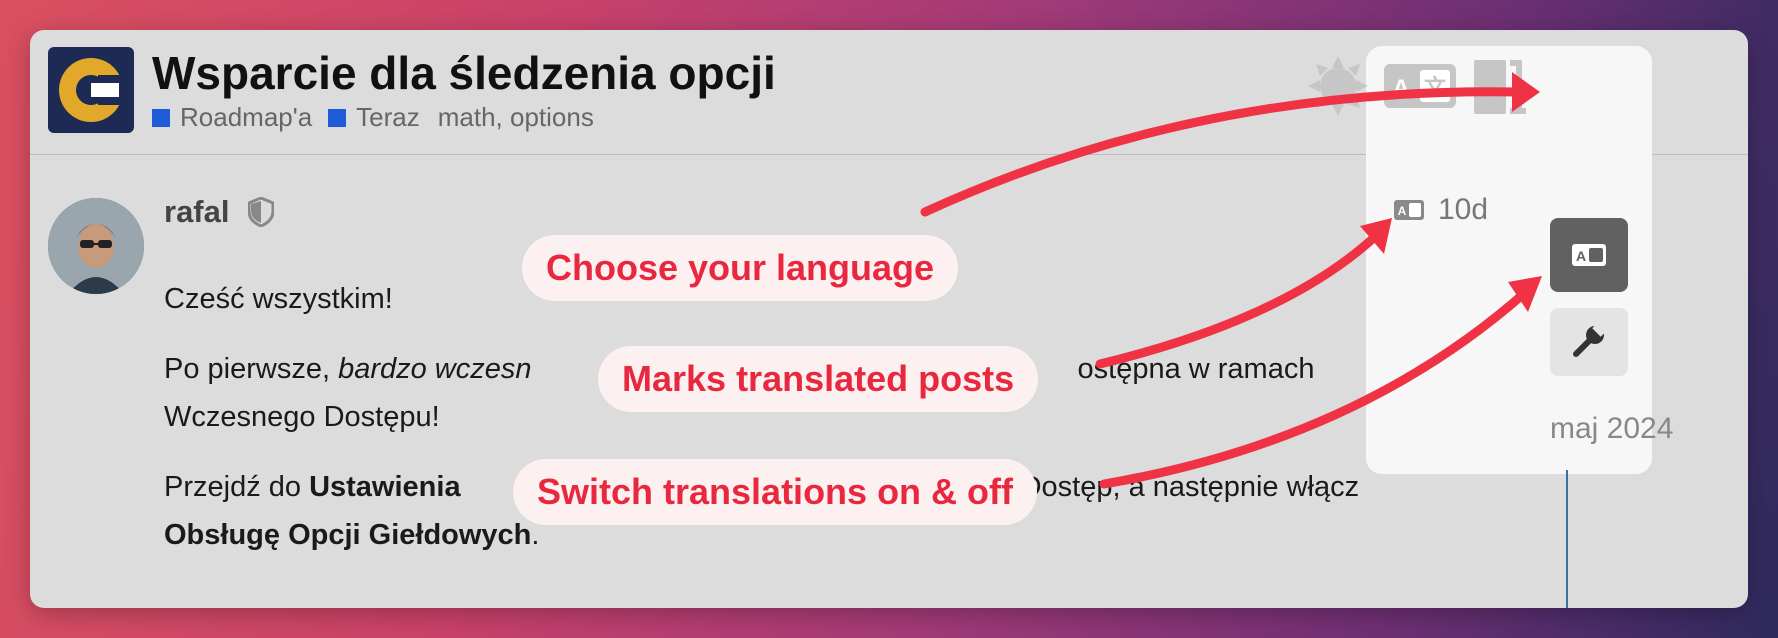 The height and width of the screenshot is (638, 1778). Describe the element at coordinates (740, 268) in the screenshot. I see `annotation-choose-language: Choose your language` at that location.